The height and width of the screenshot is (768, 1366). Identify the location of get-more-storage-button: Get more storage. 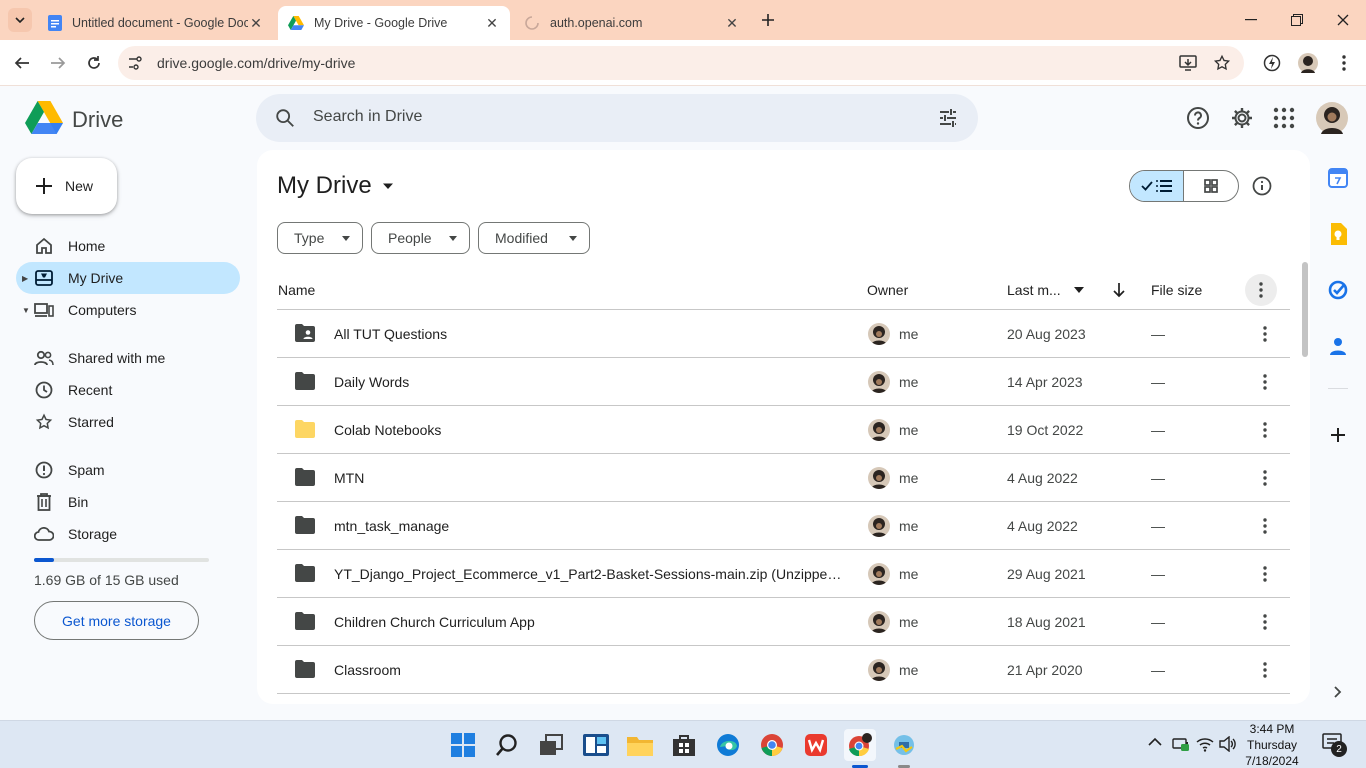
(116, 620).